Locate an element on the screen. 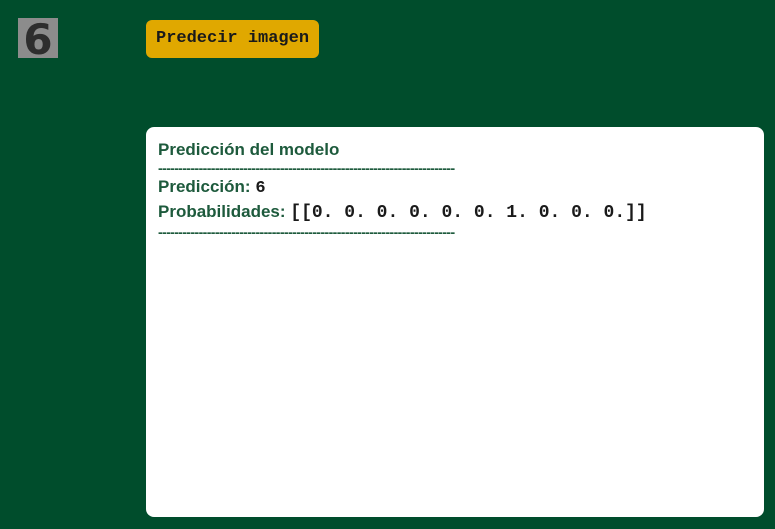 Image resolution: width=775 pixels, height=529 pixels. prediction-value: 6 is located at coordinates (260, 188).